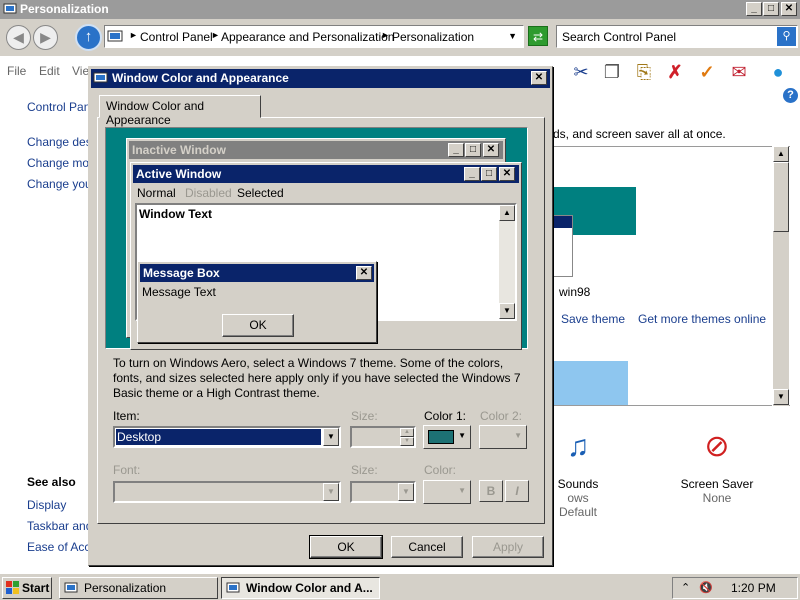  What do you see at coordinates (180, 111) in the screenshot?
I see `tab-window-color: Window Color and Appearance` at bounding box center [180, 111].